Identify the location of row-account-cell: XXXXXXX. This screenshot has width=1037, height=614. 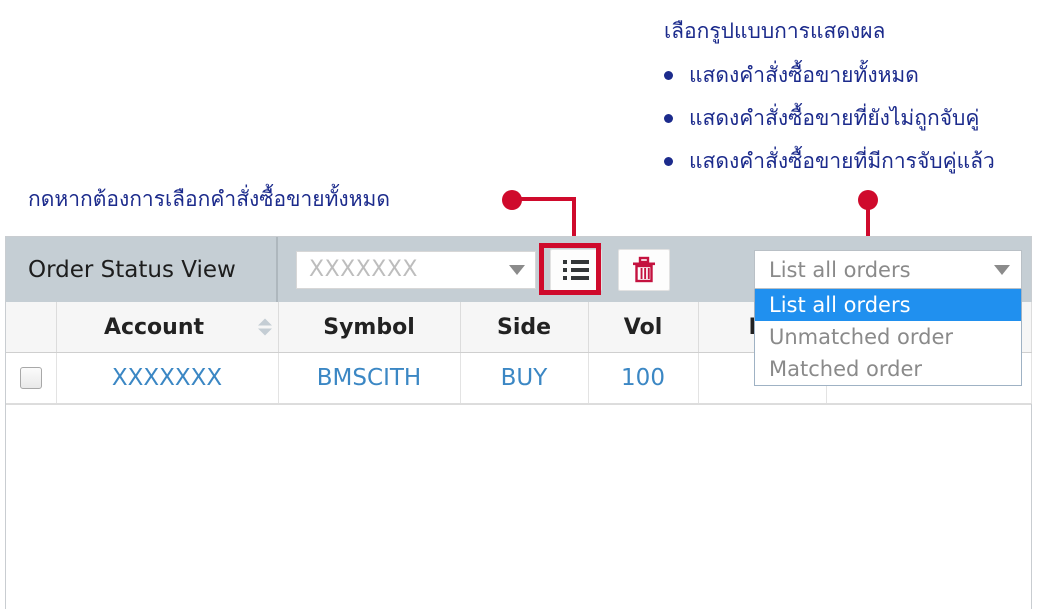
(167, 378).